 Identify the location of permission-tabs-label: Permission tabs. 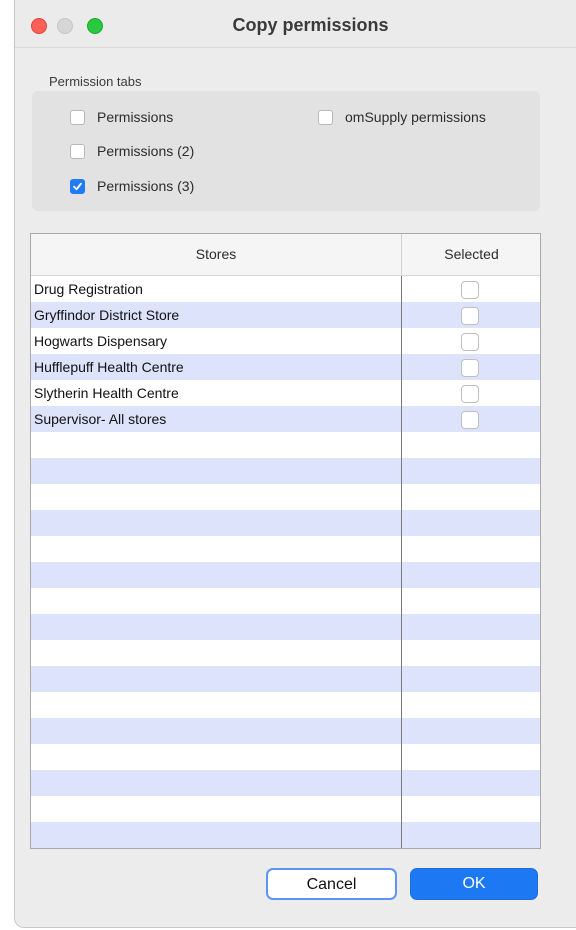
(95, 81).